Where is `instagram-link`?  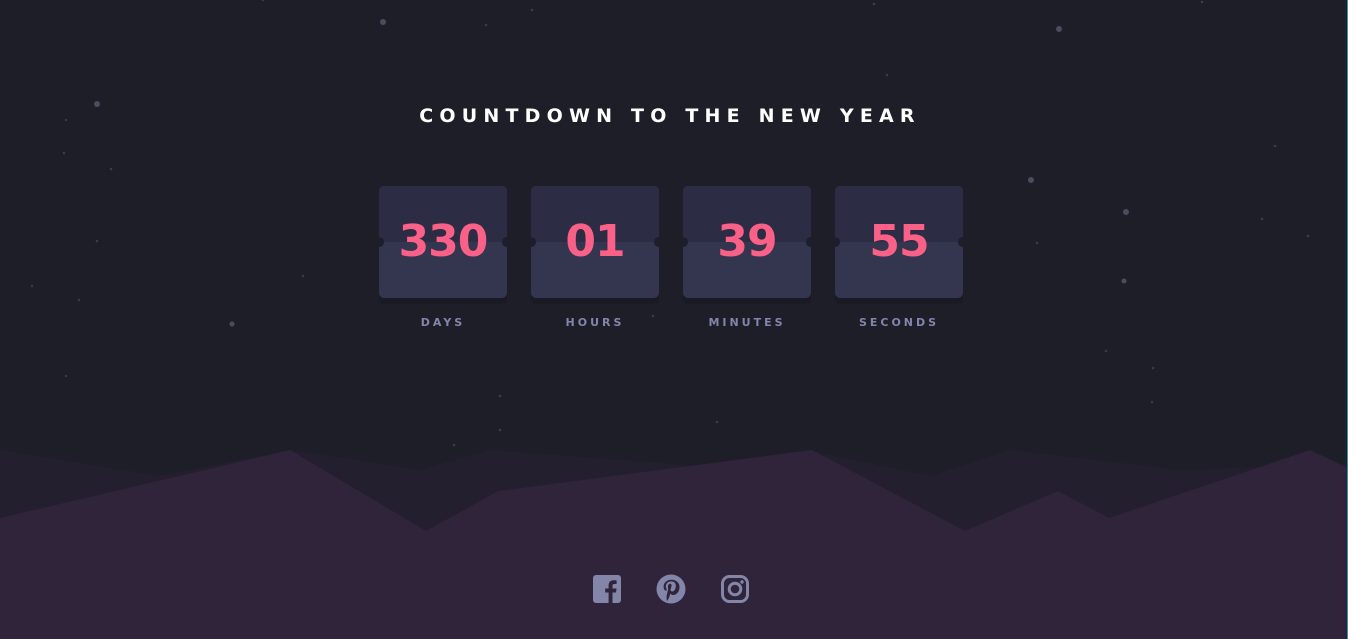 instagram-link is located at coordinates (735, 589).